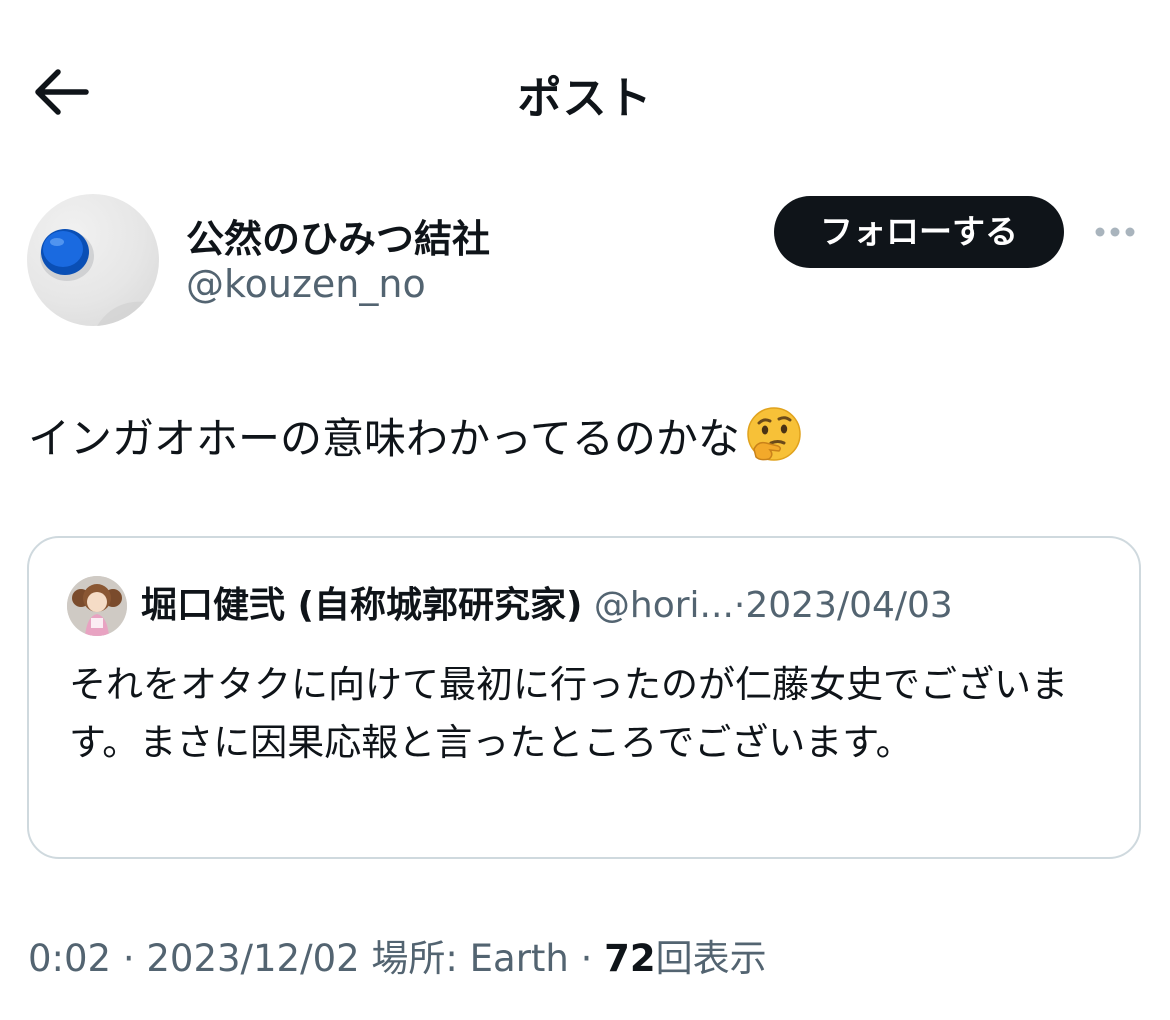 The height and width of the screenshot is (1020, 1170). I want to click on more-options-button, so click(1115, 232).